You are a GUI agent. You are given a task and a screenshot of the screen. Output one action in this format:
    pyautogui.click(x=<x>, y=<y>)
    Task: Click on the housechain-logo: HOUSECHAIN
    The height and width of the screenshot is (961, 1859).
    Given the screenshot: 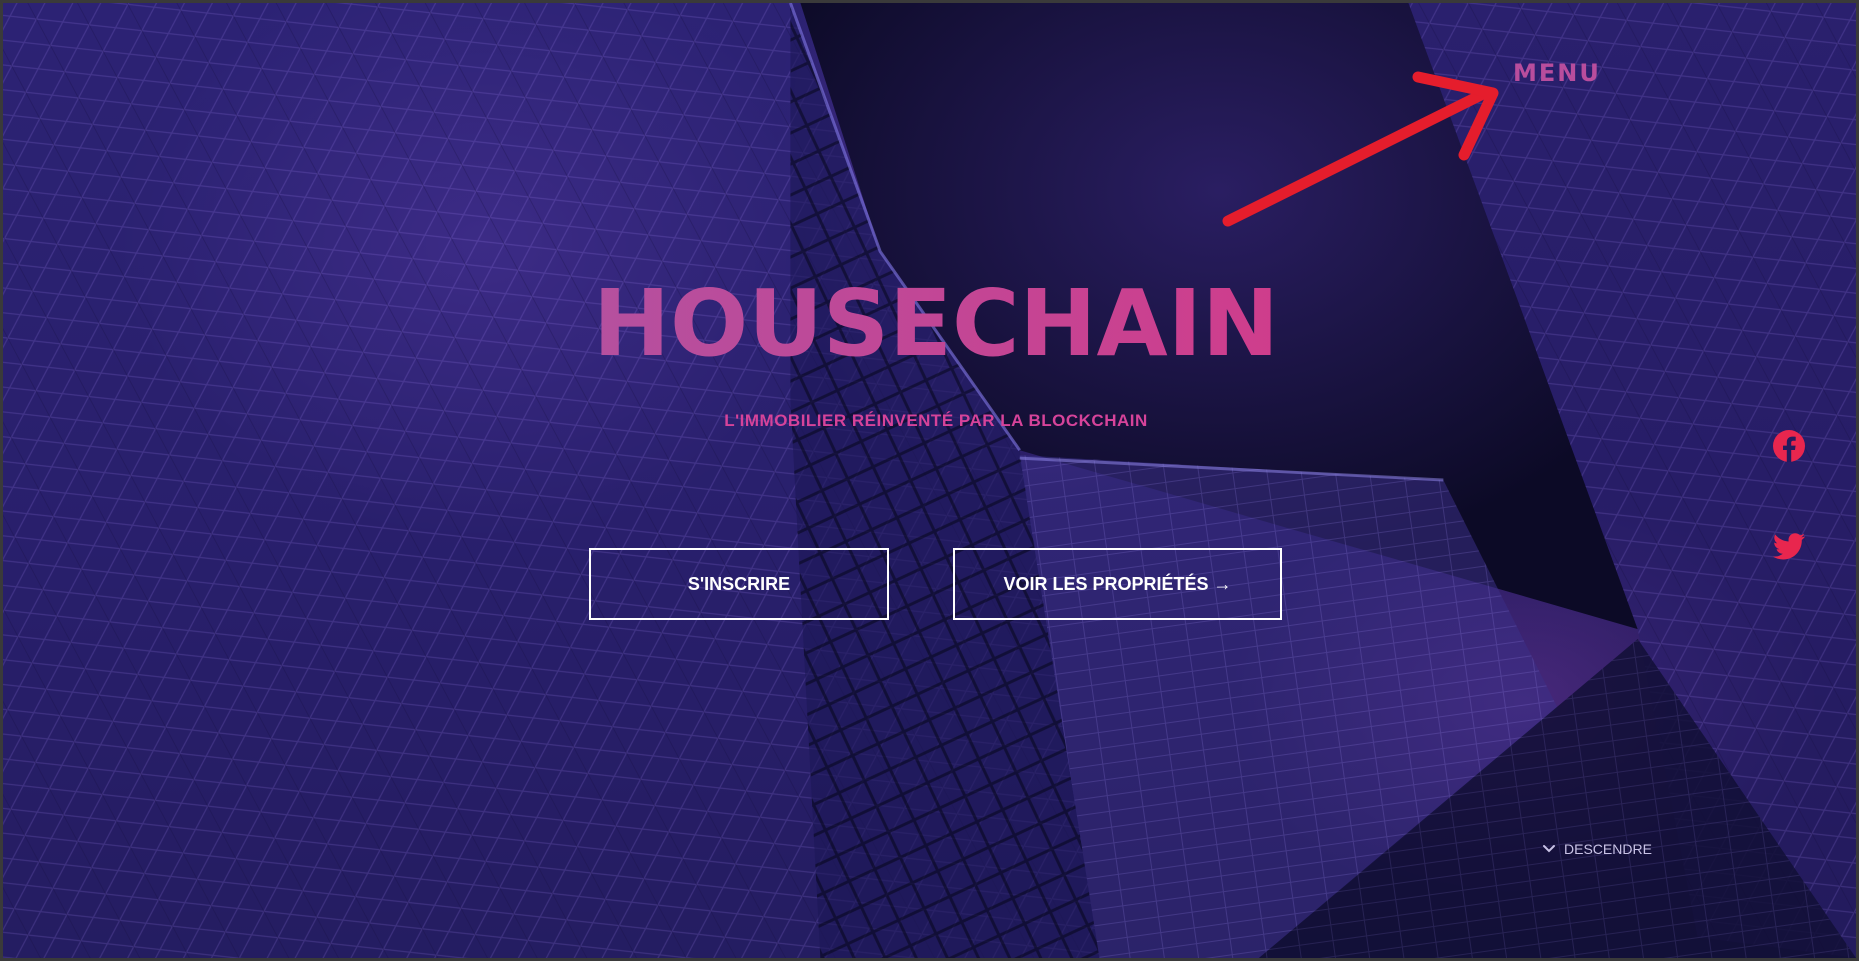 What is the action you would take?
    pyautogui.click(x=936, y=321)
    